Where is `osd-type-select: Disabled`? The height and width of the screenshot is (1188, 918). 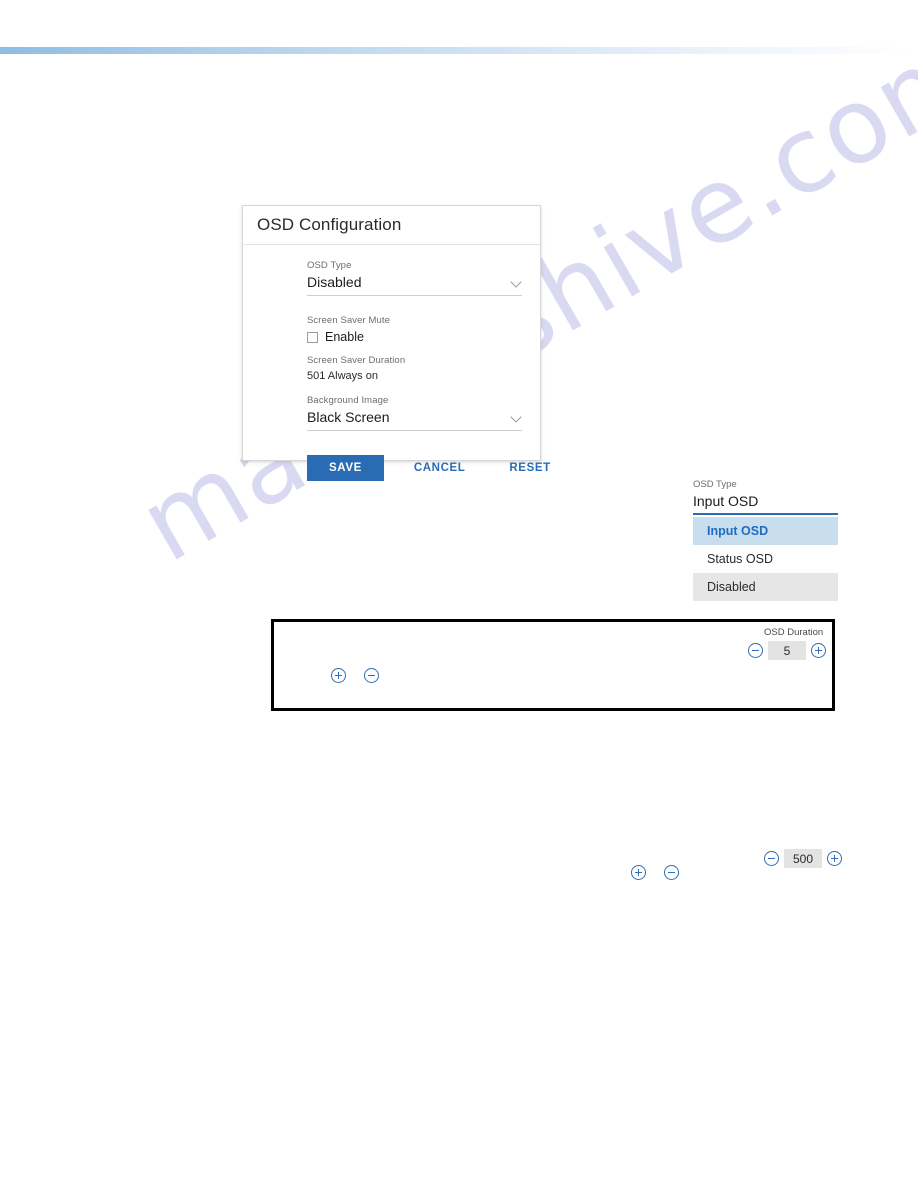
osd-type-select: Disabled is located at coordinates (414, 284).